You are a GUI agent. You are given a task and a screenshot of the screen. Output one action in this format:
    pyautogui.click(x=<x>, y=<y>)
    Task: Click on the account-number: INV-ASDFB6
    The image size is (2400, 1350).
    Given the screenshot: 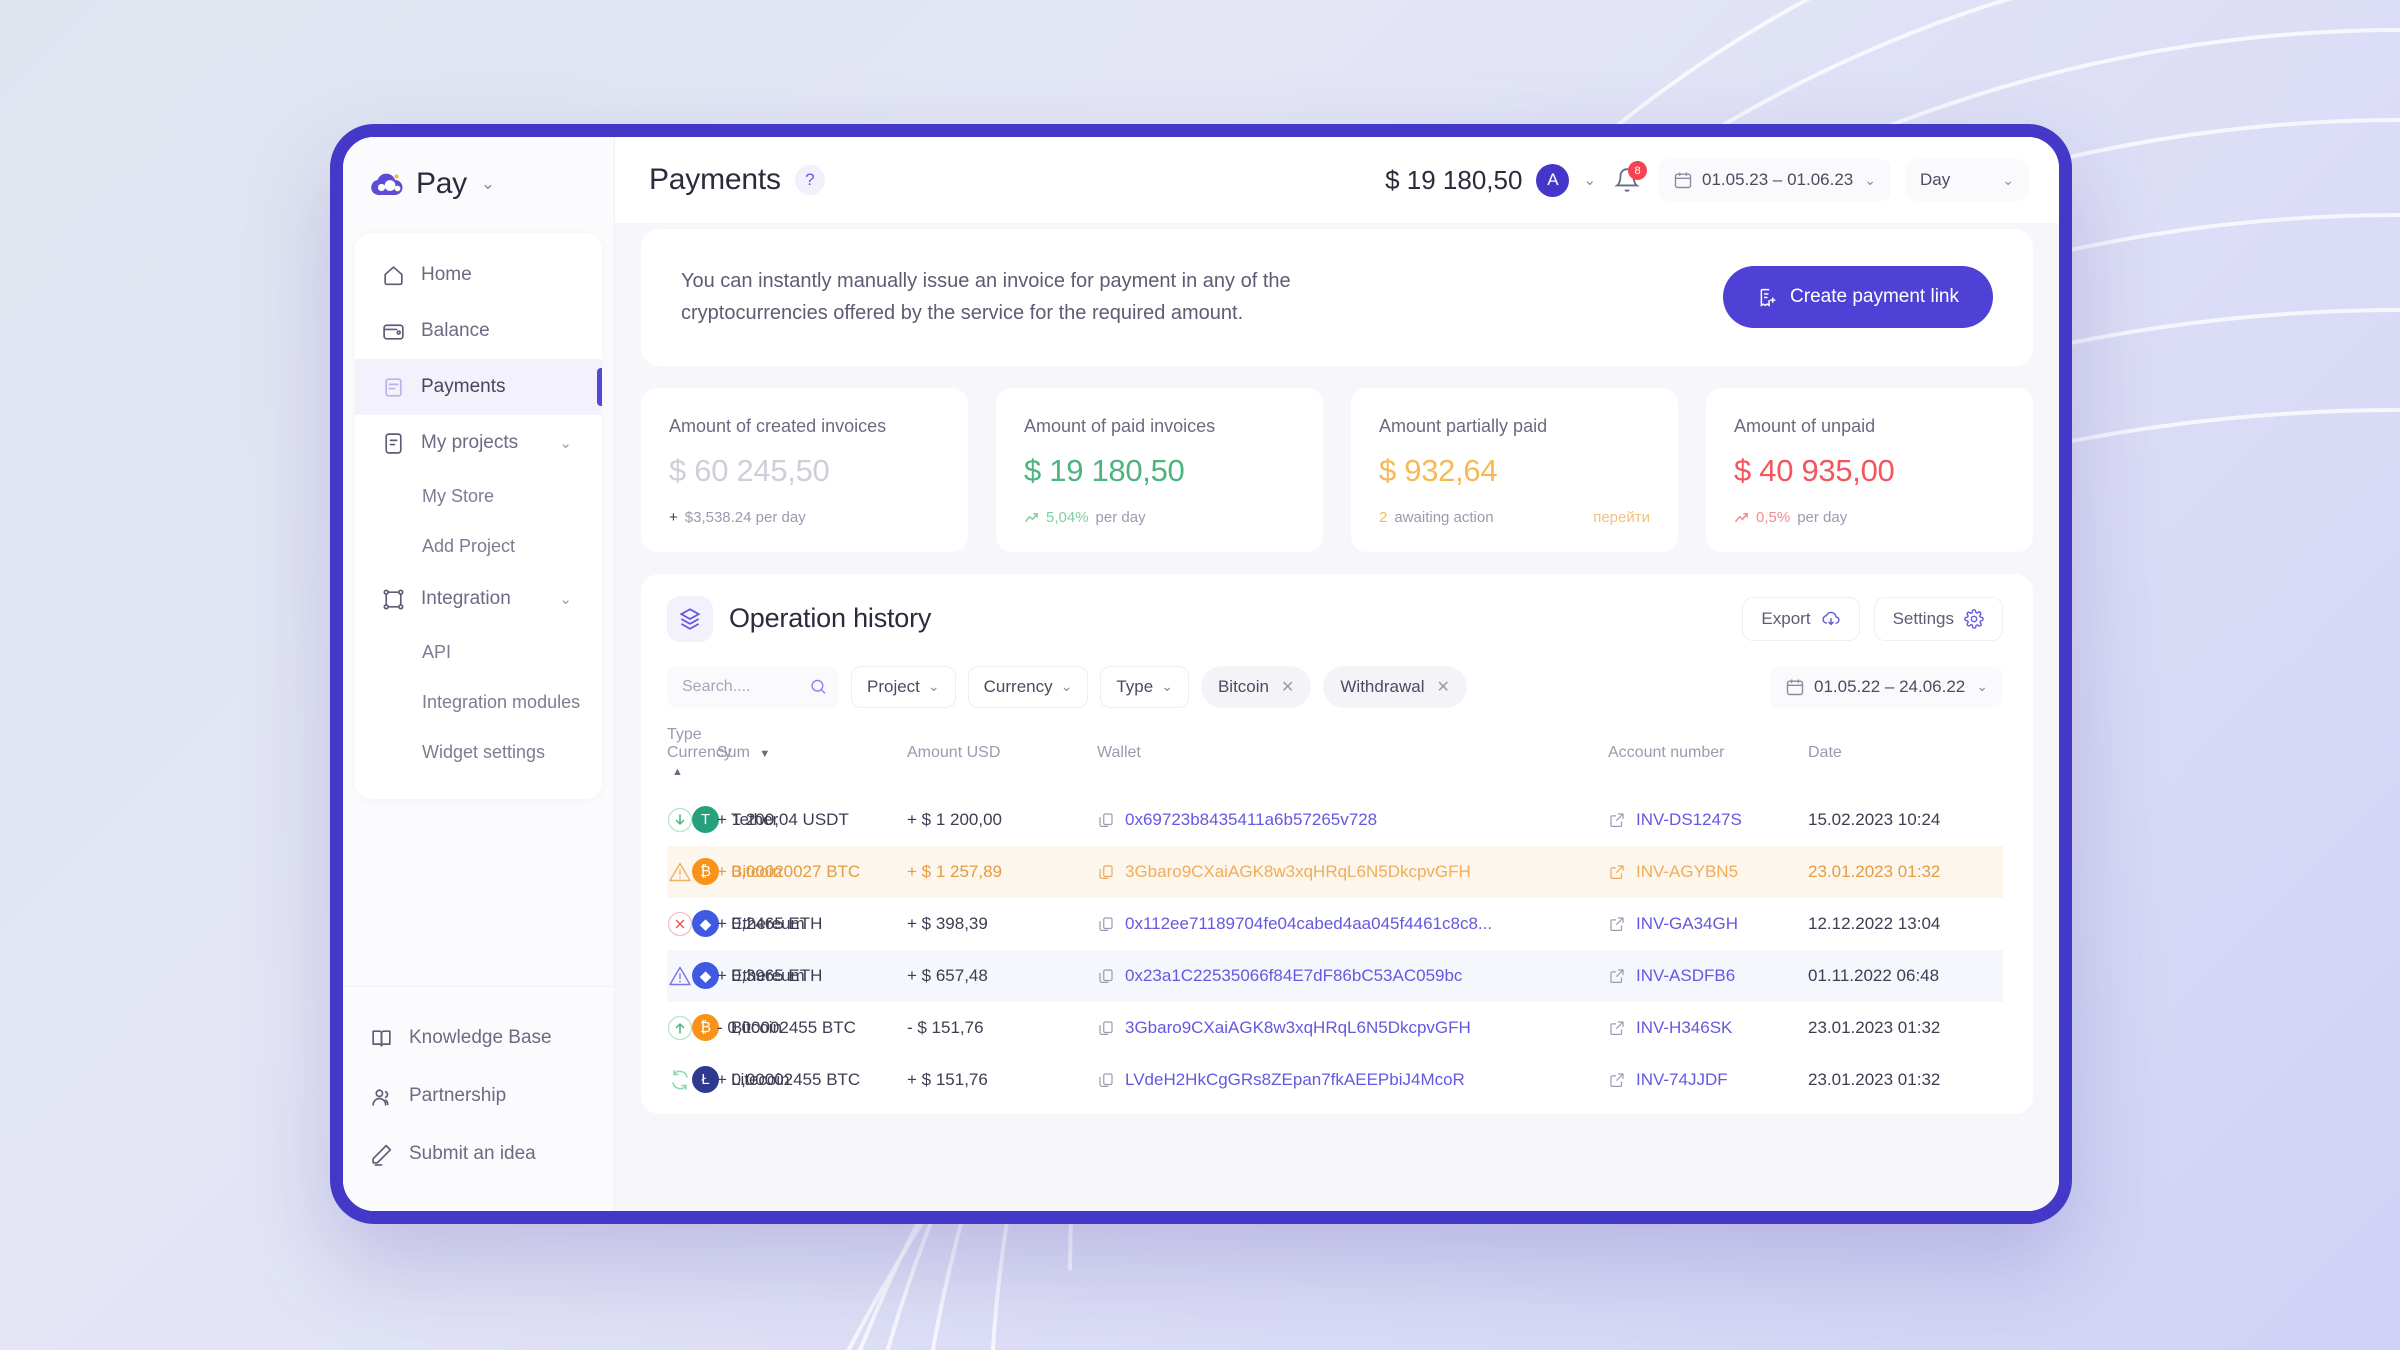 What is the action you would take?
    pyautogui.click(x=1685, y=976)
    